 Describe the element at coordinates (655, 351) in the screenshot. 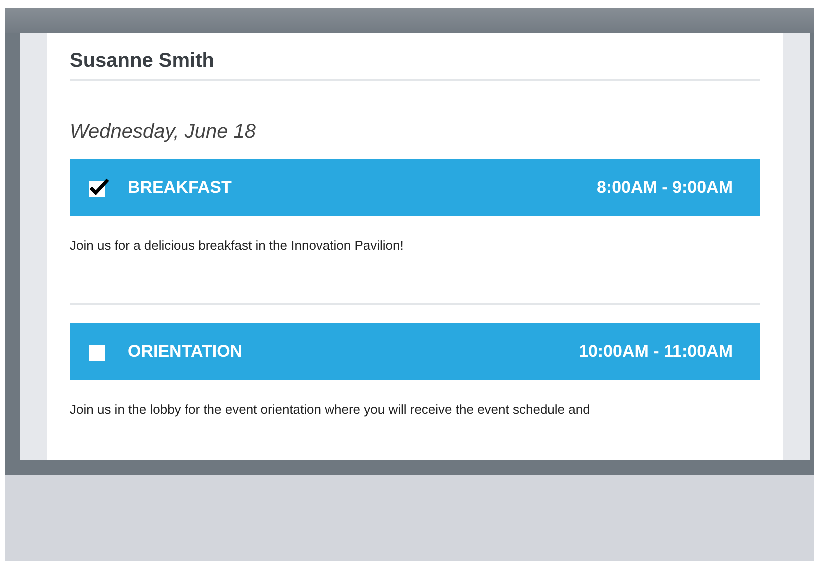

I see `session-time: 10:00AM - 11:00AM` at that location.